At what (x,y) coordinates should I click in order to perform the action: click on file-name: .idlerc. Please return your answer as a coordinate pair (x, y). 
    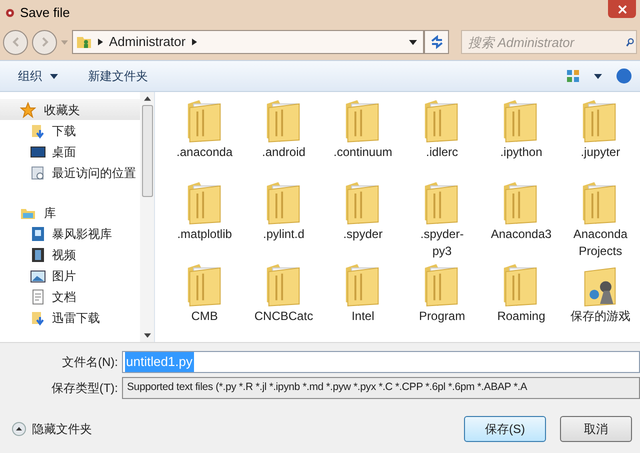
    Looking at the image, I should click on (442, 152).